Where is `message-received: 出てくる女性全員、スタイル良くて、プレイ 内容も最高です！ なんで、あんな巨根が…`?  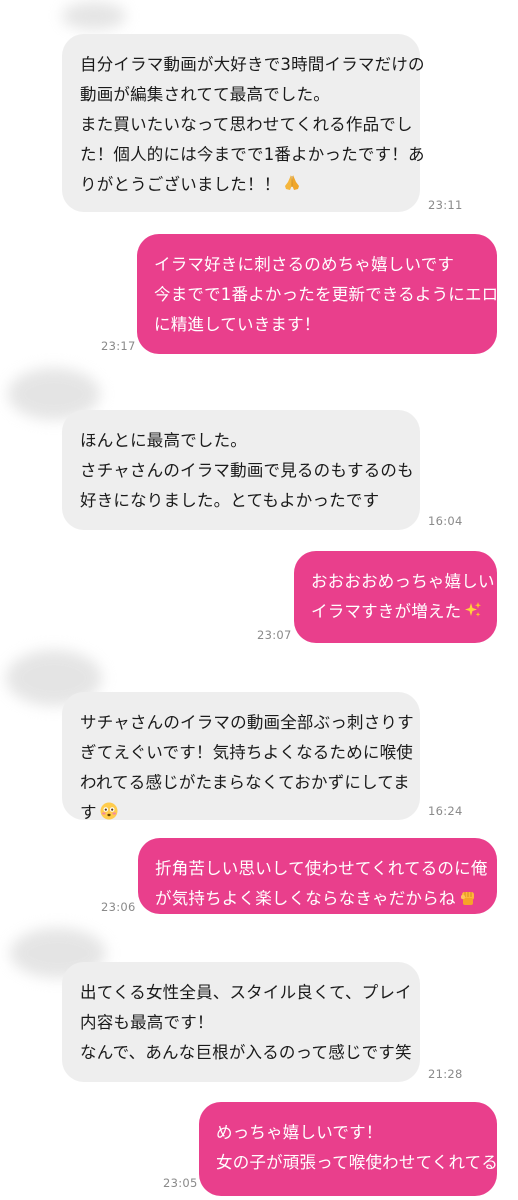 message-received: 出てくる女性全員、スタイル良くて、プレイ 内容も最高です！ なんで、あんな巨根が… is located at coordinates (241, 1022).